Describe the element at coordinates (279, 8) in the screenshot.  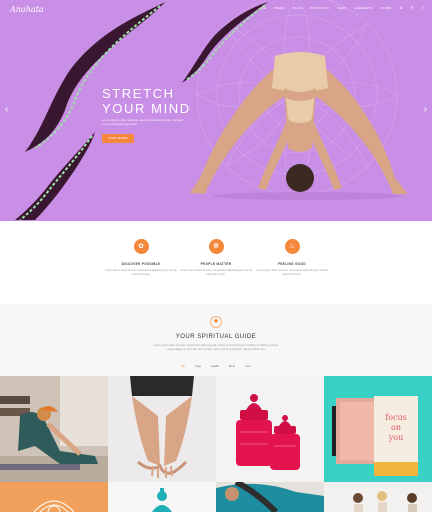
I see `nav-item-pages: PAGES` at that location.